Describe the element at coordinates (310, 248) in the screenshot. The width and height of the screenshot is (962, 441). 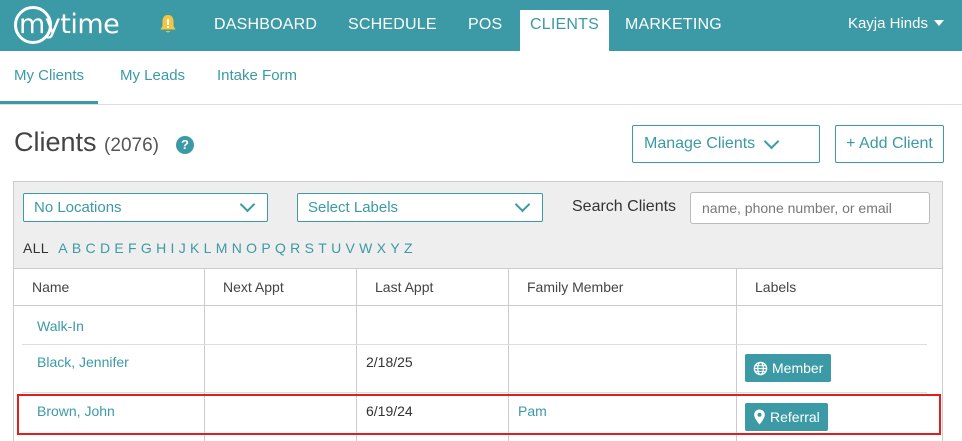
I see `alpha-letter-s: S` at that location.